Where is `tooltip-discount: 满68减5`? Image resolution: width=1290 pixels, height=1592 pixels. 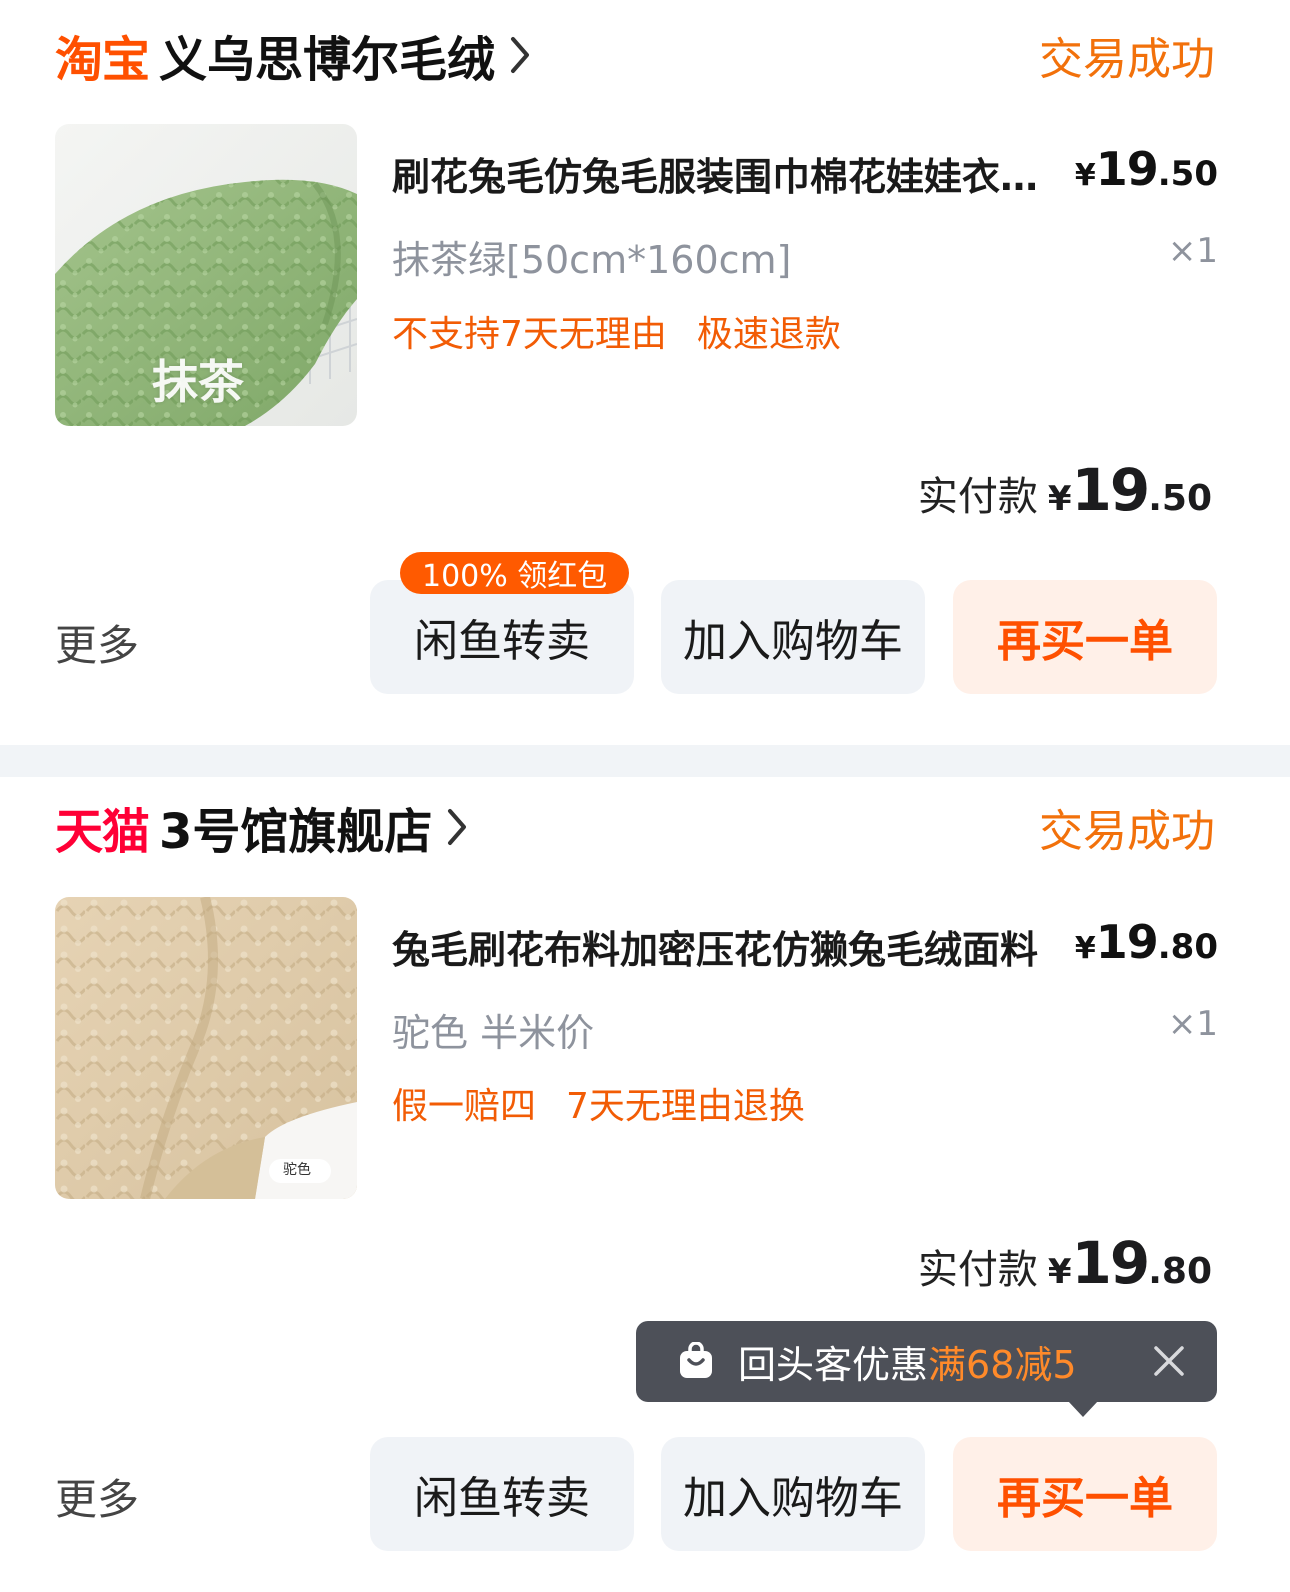
tooltip-discount: 满68减5 is located at coordinates (1002, 1365).